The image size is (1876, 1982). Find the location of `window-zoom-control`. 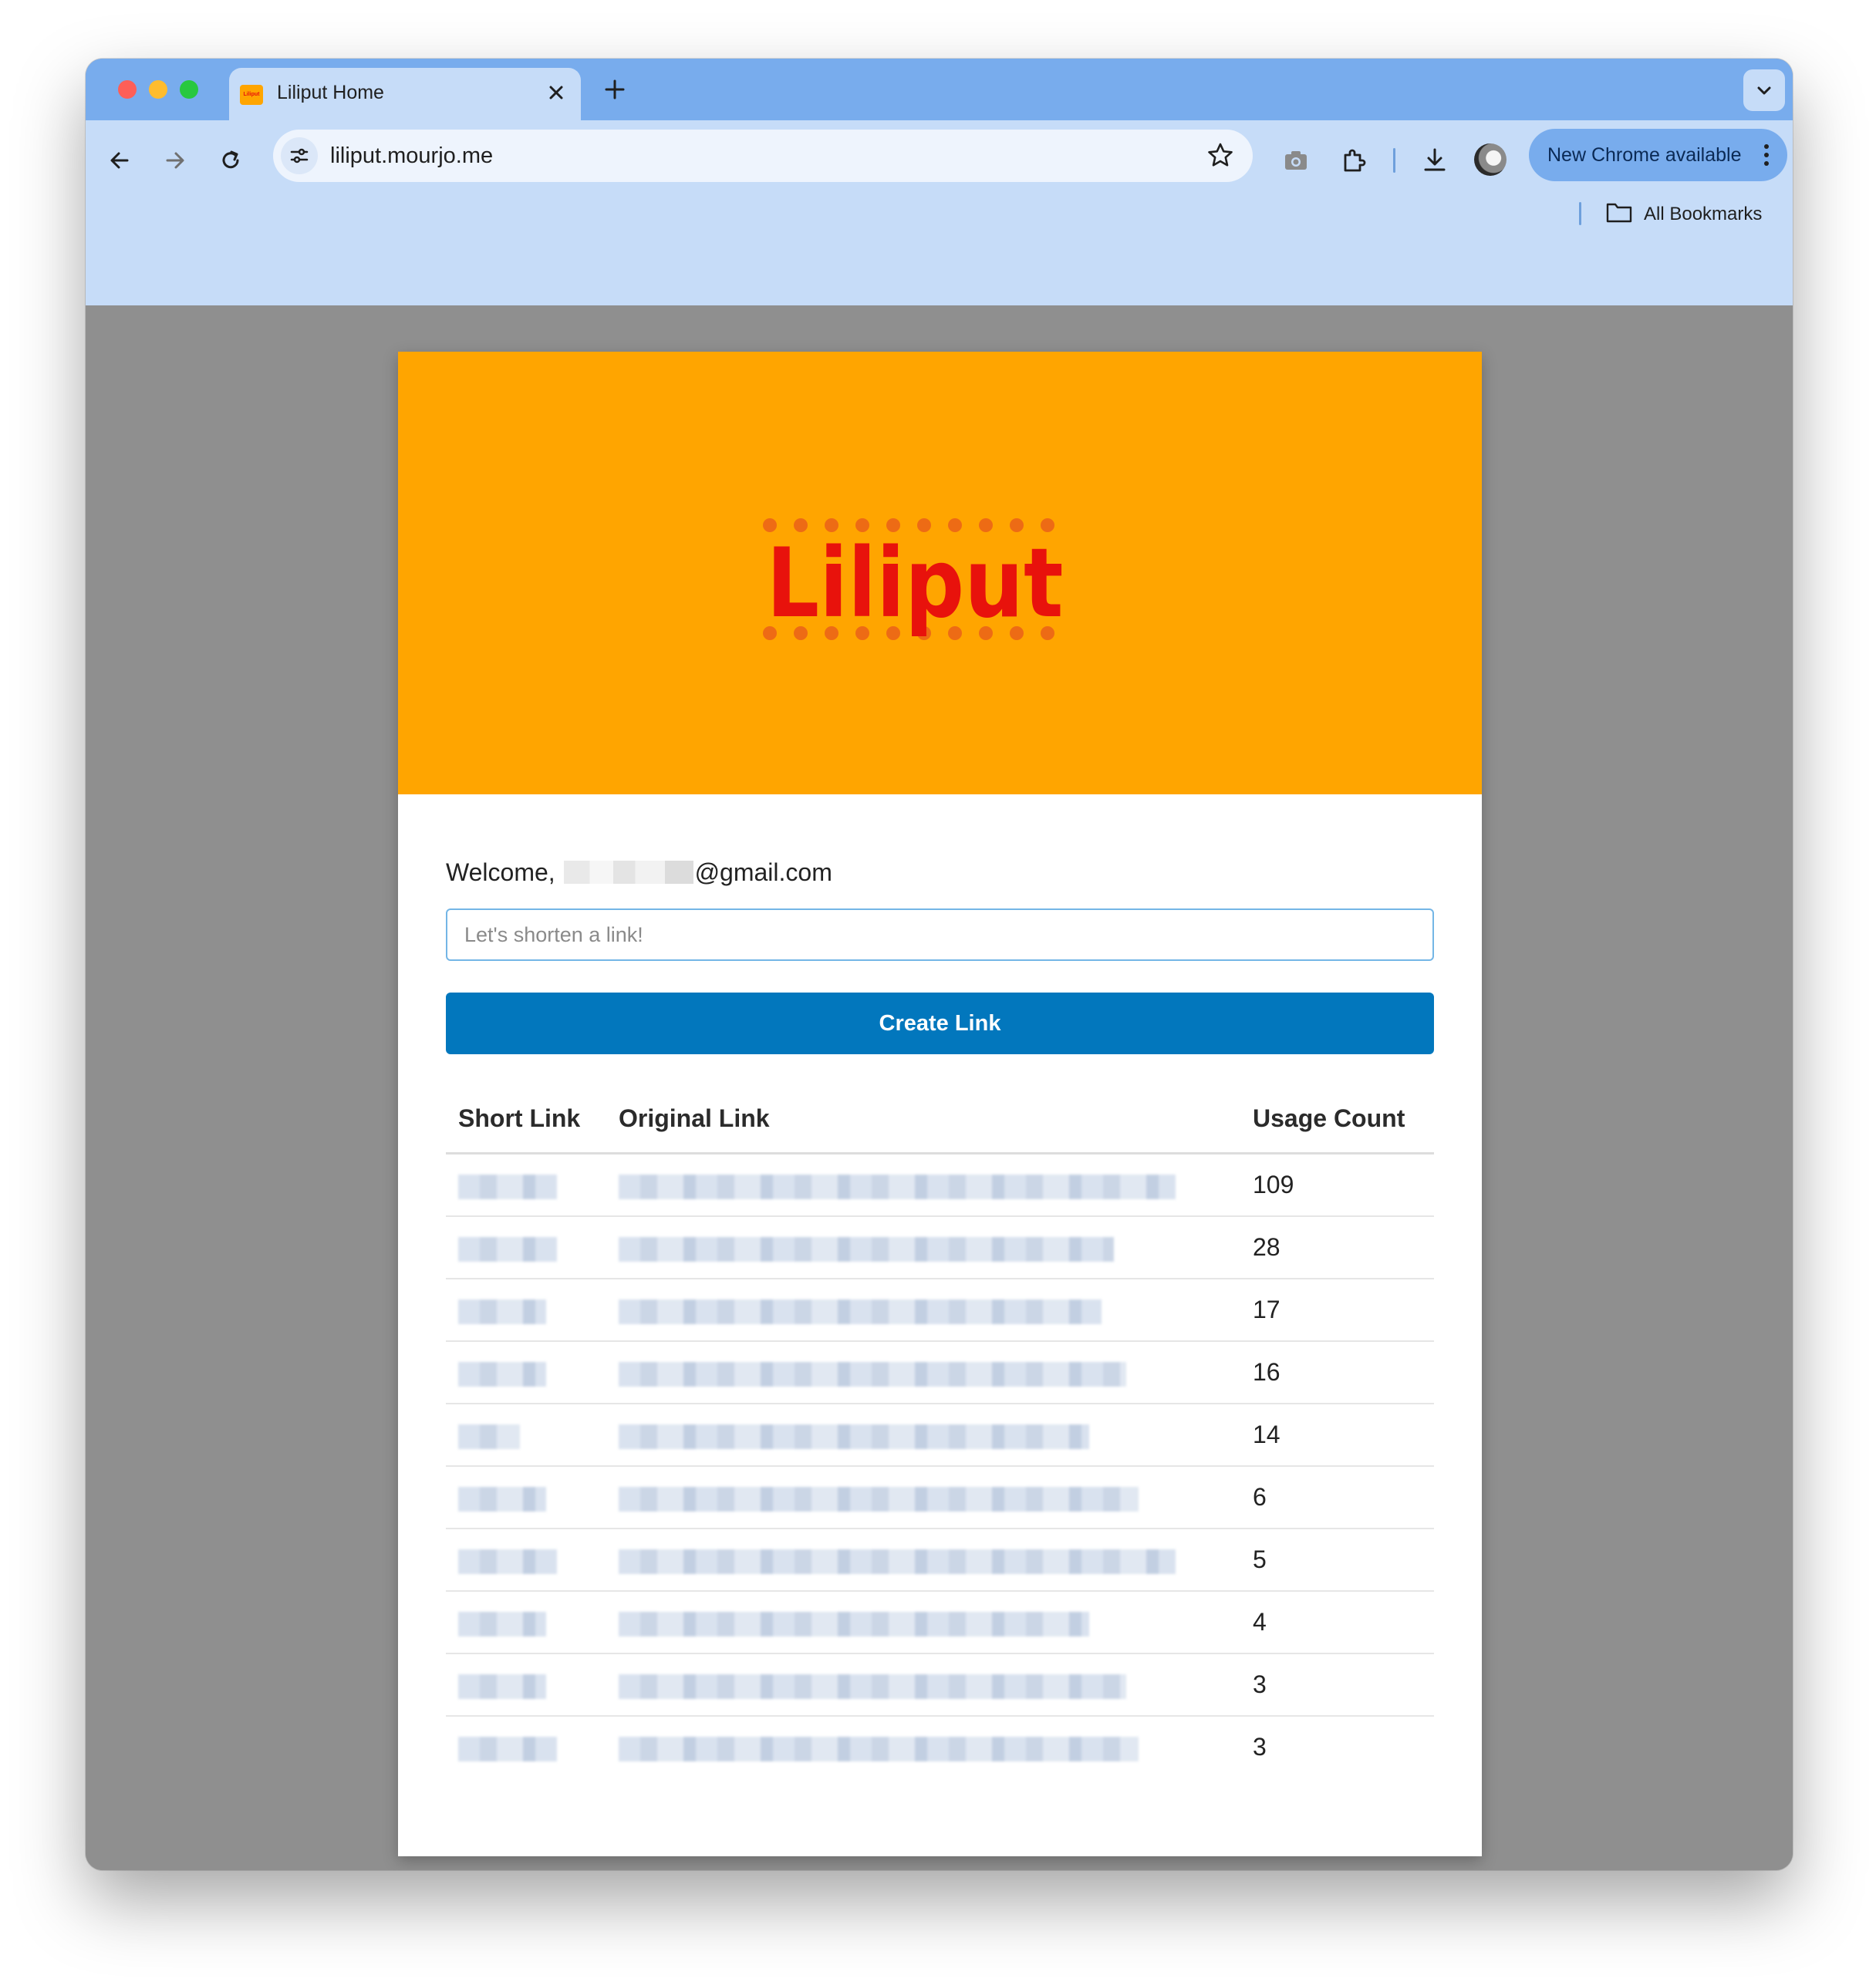

window-zoom-control is located at coordinates (189, 89).